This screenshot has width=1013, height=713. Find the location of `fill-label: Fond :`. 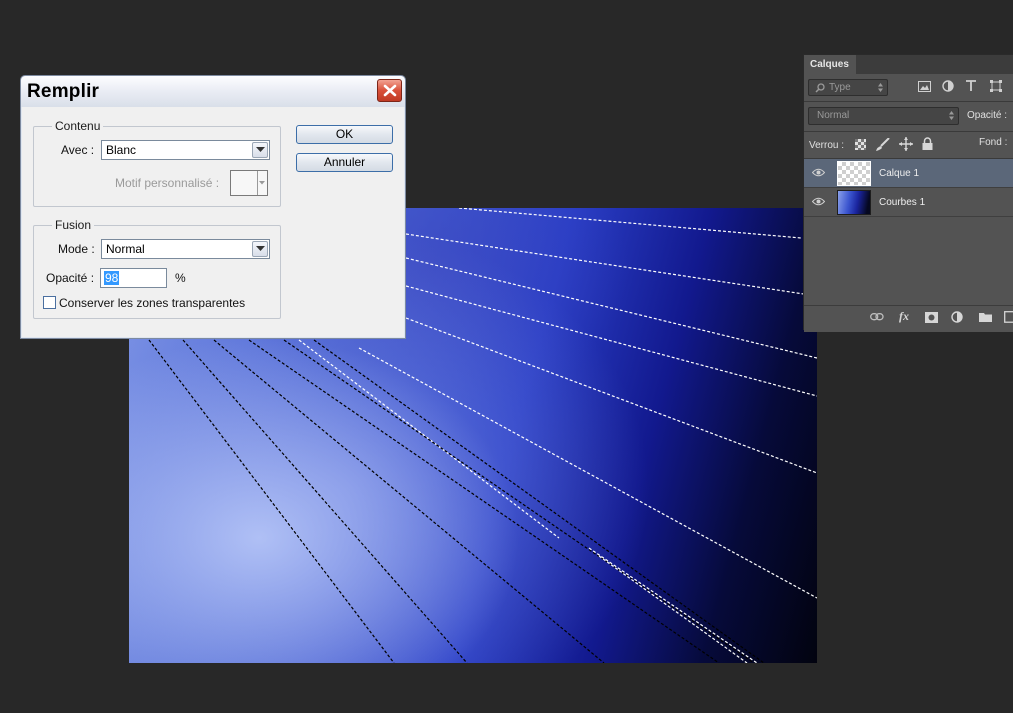

fill-label: Fond : is located at coordinates (993, 142).